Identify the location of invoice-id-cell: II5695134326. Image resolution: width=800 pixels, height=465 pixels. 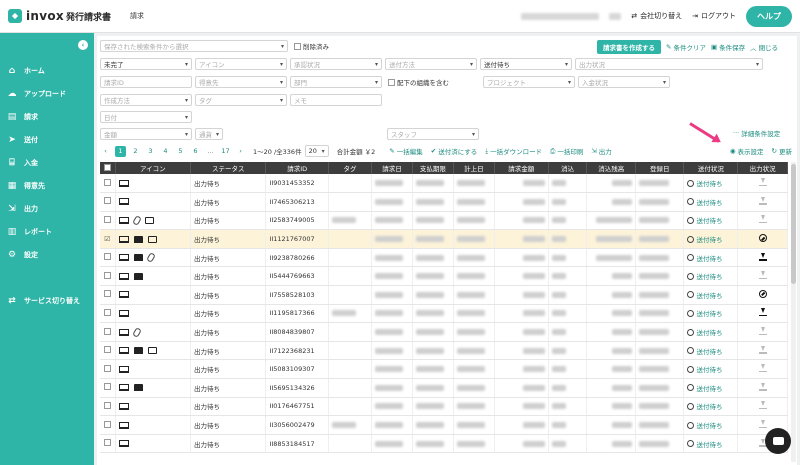
(297, 388).